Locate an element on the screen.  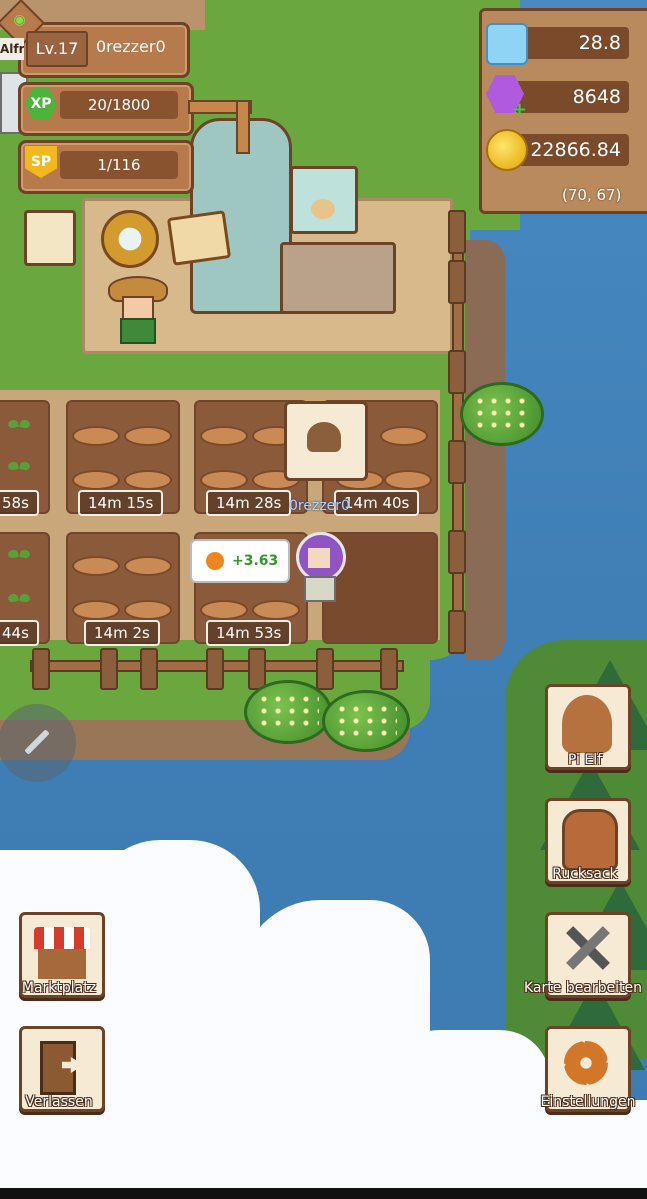
coin-icon is located at coordinates (507, 150).